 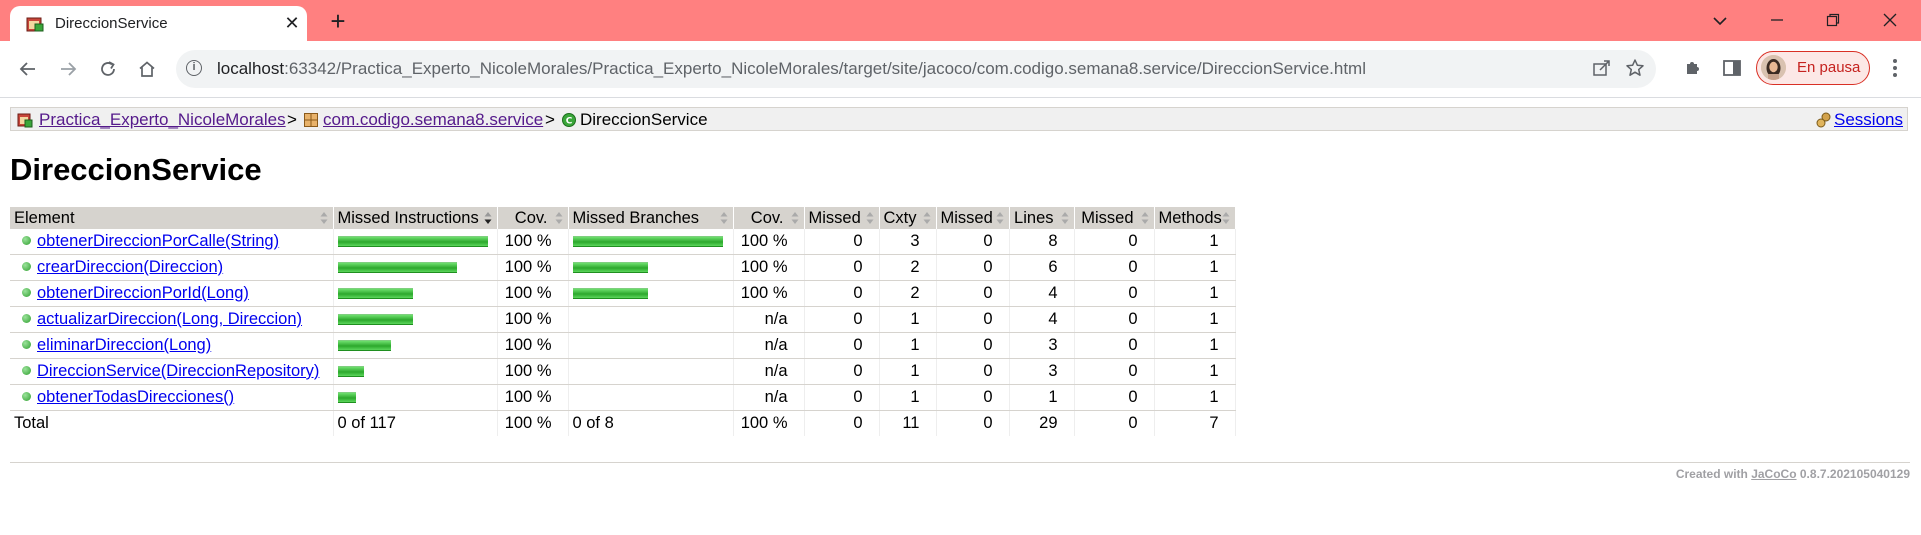 I want to click on header-missed-lines: Missed, so click(x=973, y=218).